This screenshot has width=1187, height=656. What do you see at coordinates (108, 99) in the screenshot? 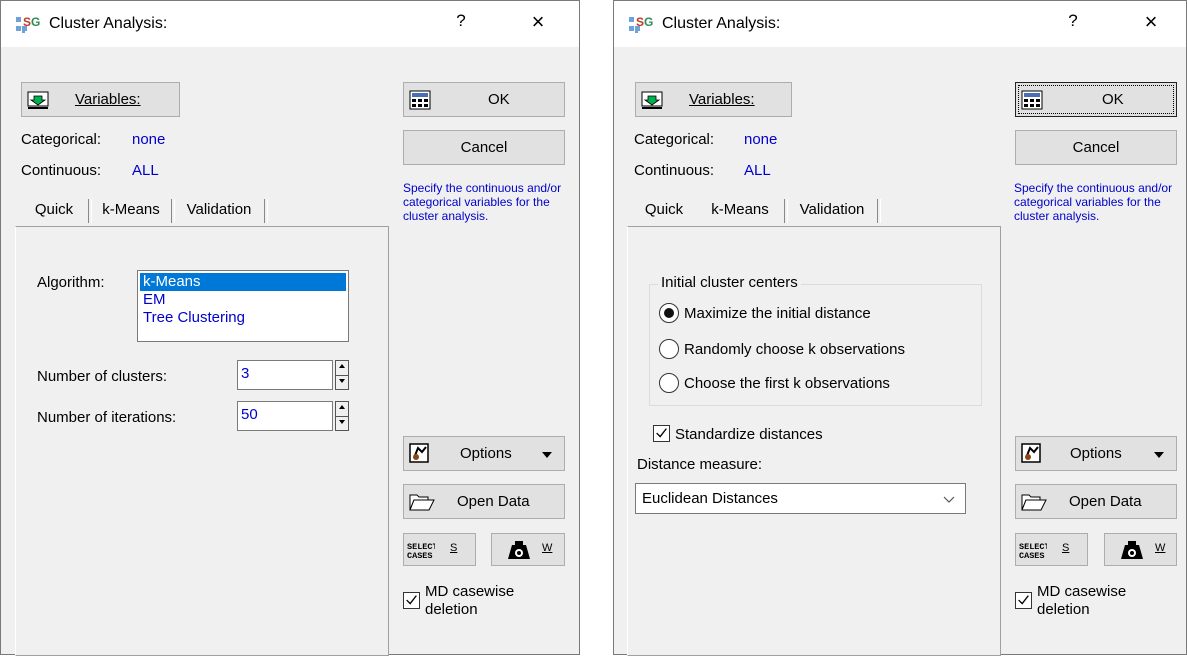
I see `variables-label: Variables:` at bounding box center [108, 99].